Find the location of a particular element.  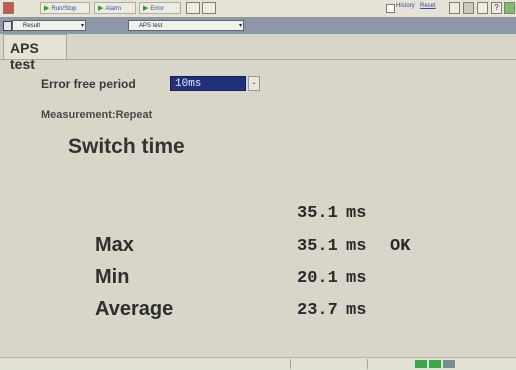

history-checkbox is located at coordinates (390, 8).